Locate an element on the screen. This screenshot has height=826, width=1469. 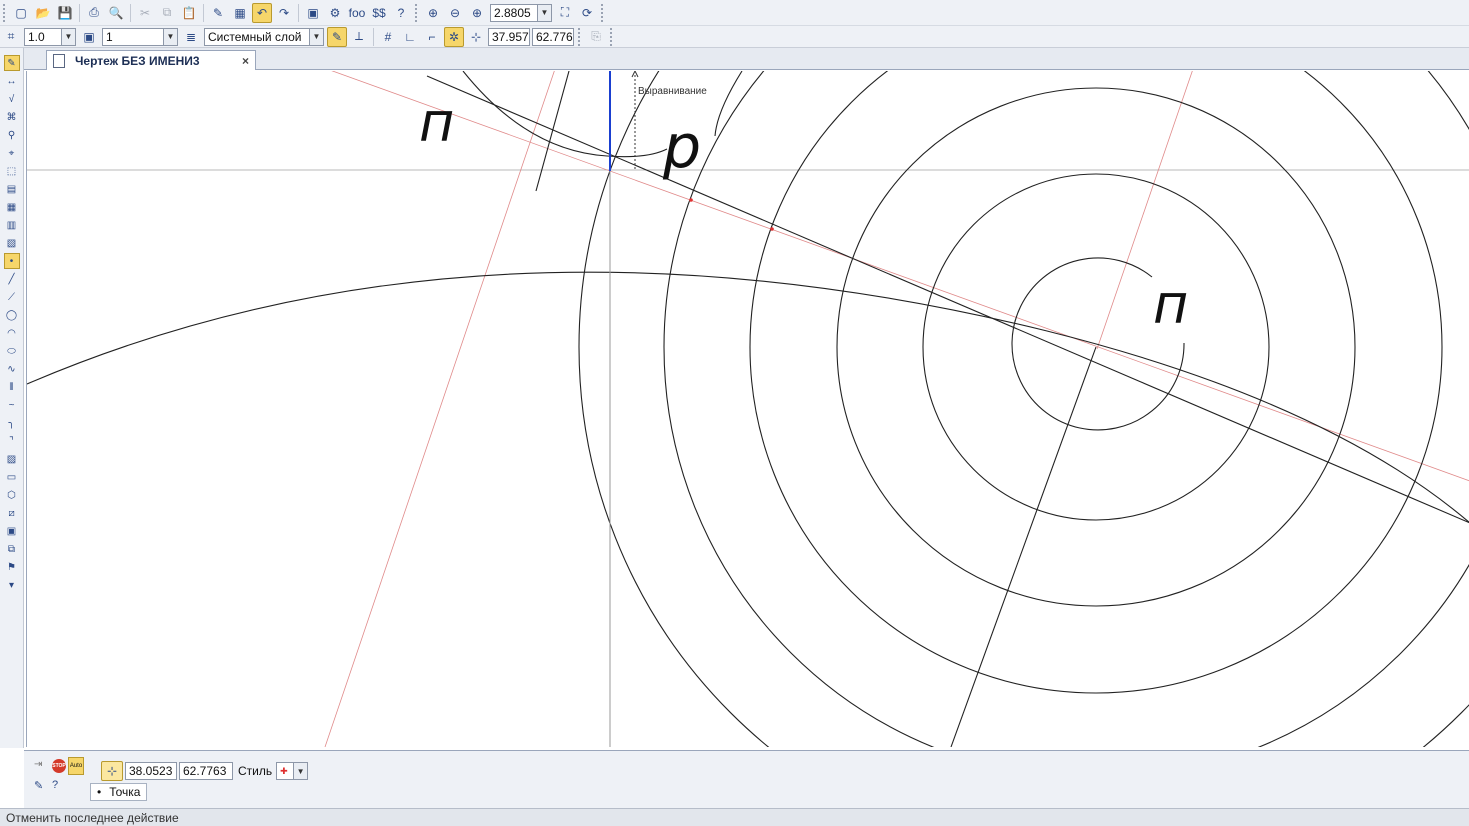
point-x-field: 38.0523 is located at coordinates (151, 771).